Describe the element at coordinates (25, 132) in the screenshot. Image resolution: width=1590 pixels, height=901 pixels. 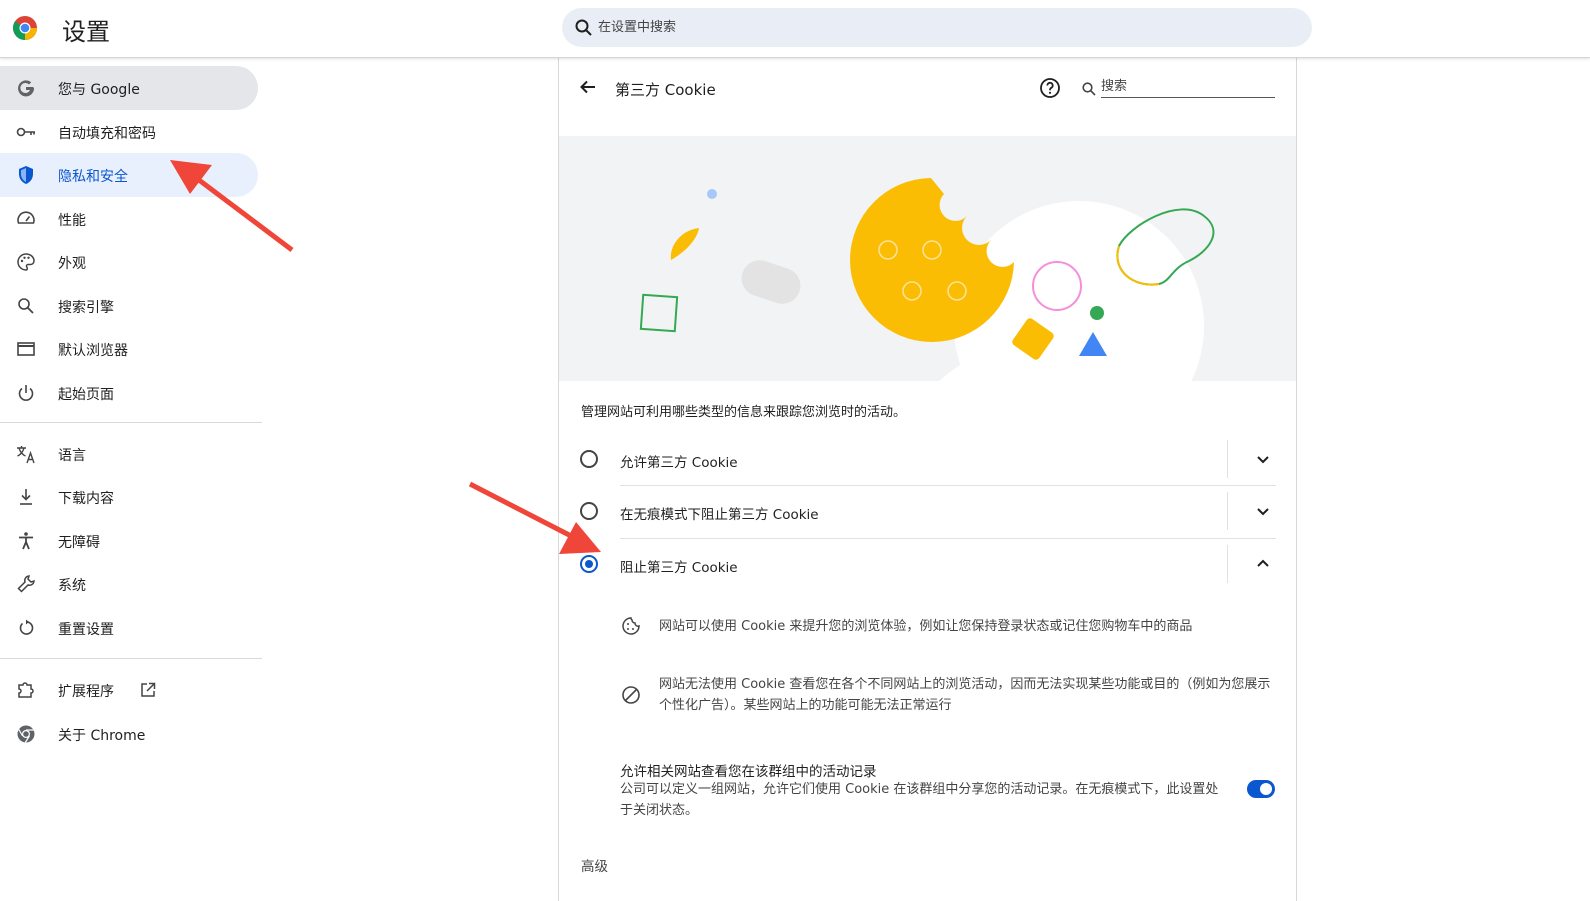
I see `key-icon` at that location.